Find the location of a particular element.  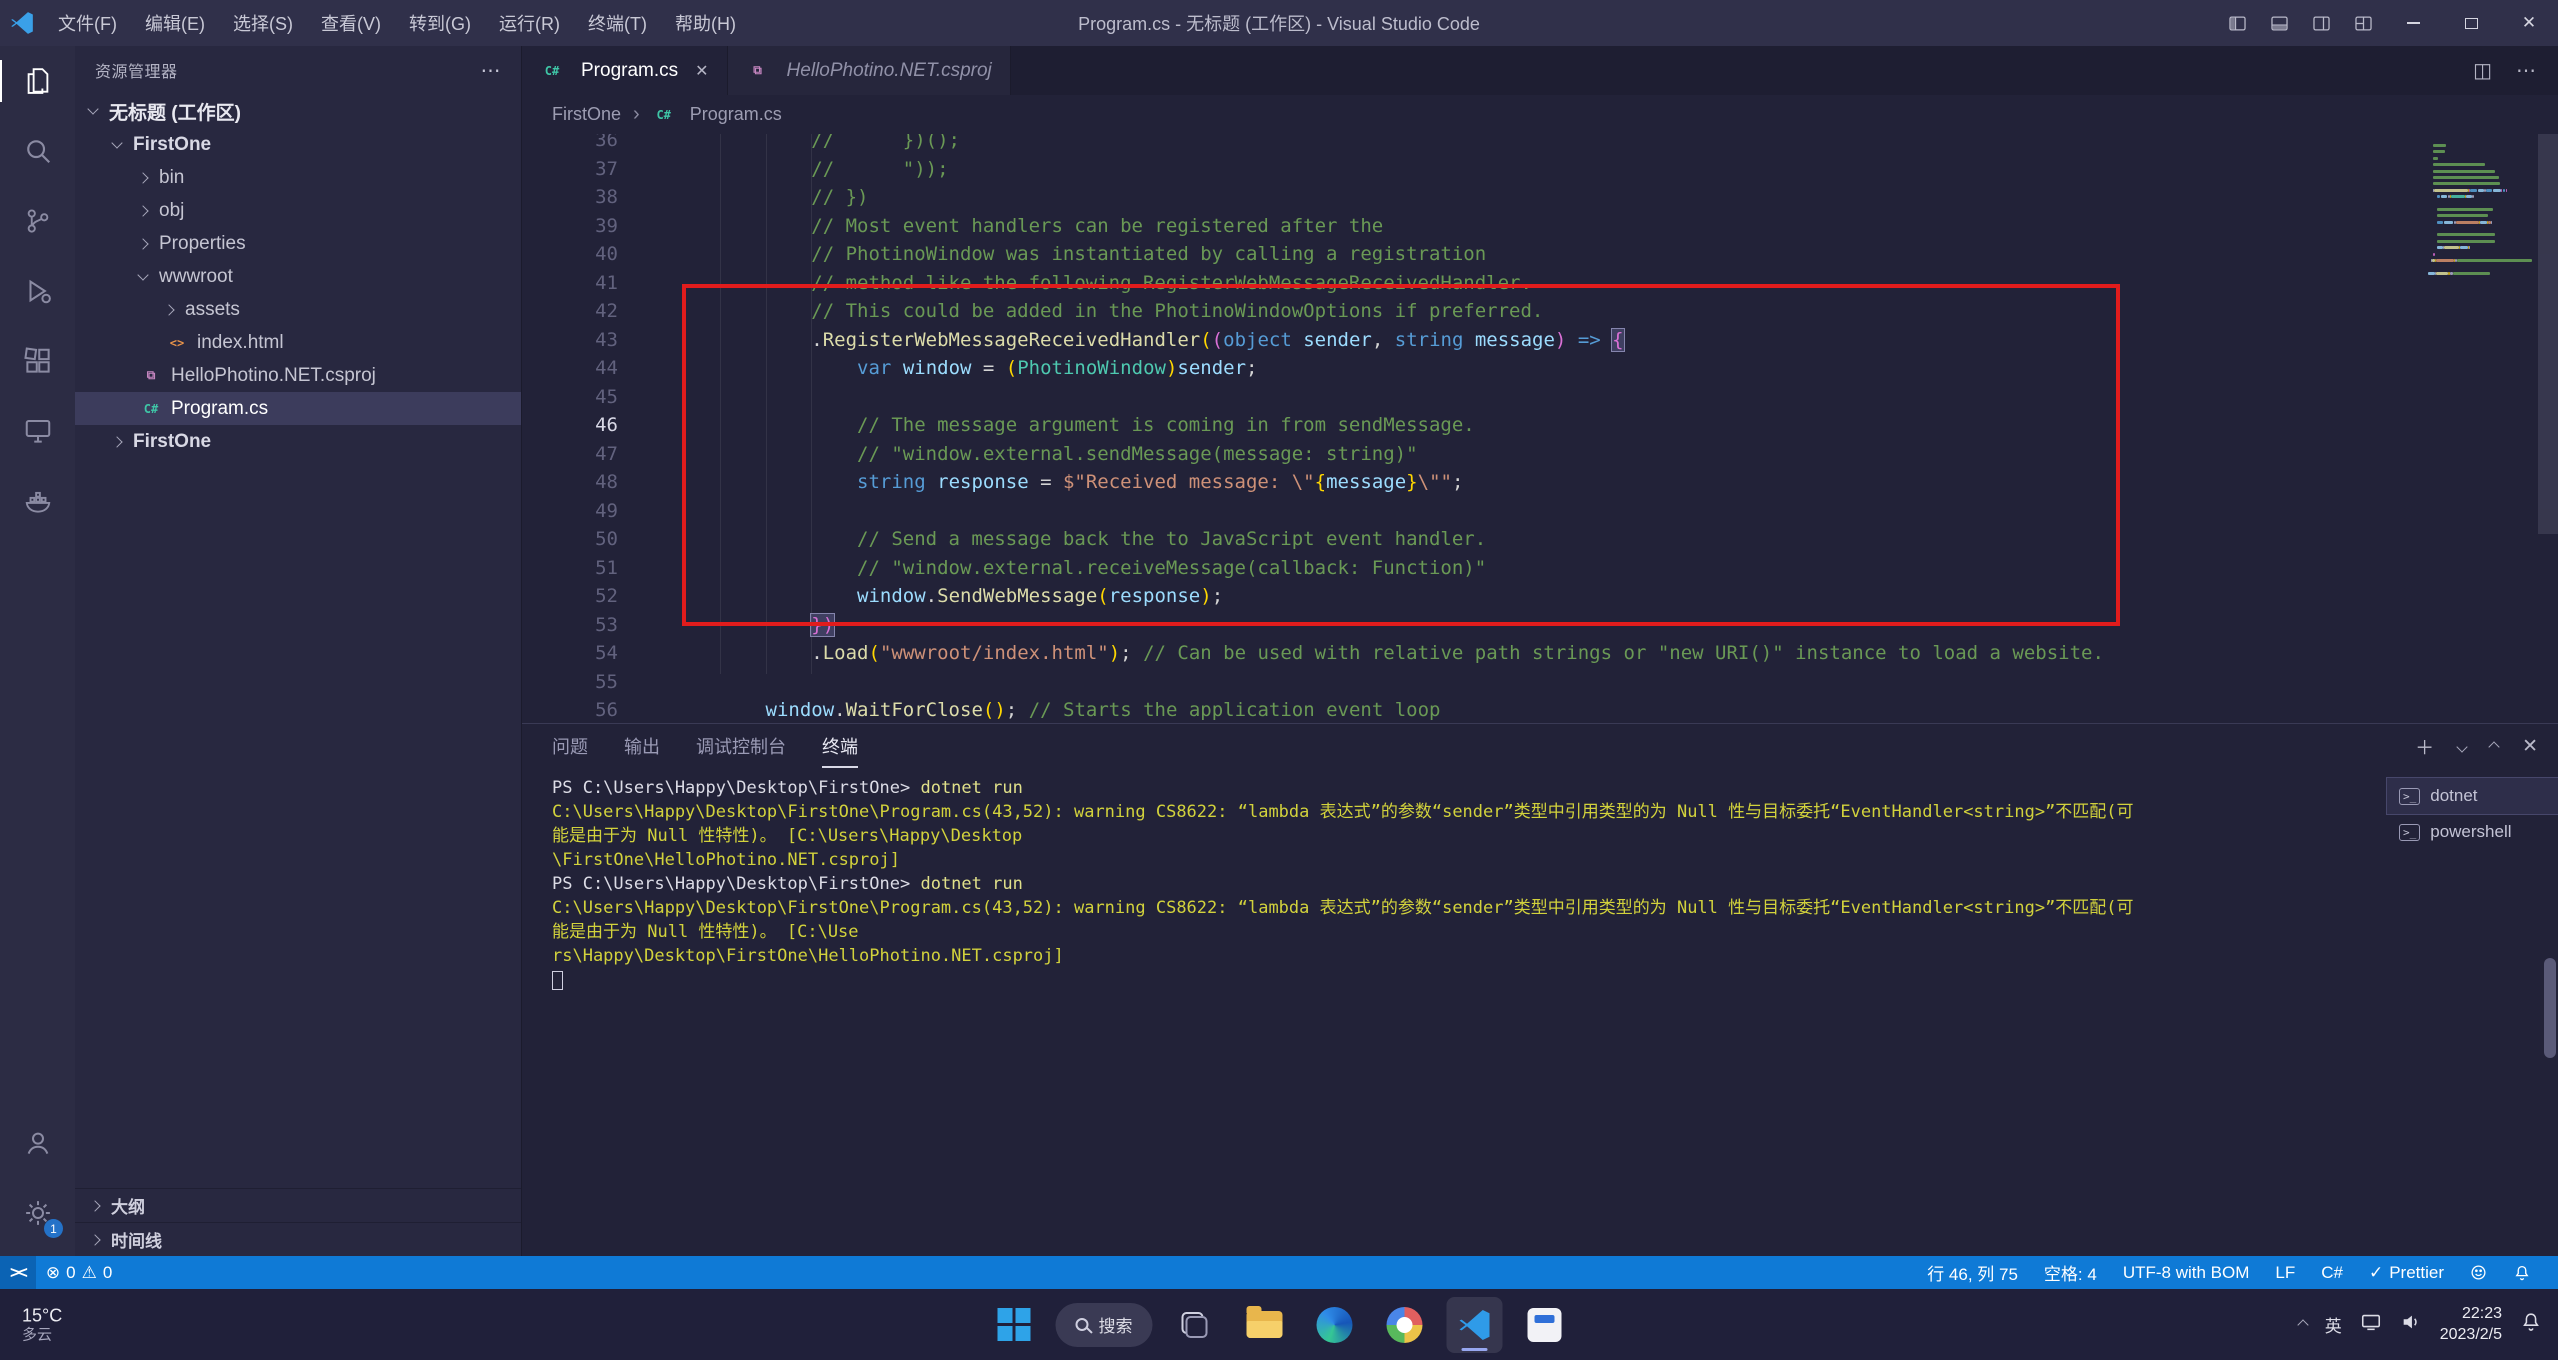

line-number: 45 is located at coordinates (606, 396).